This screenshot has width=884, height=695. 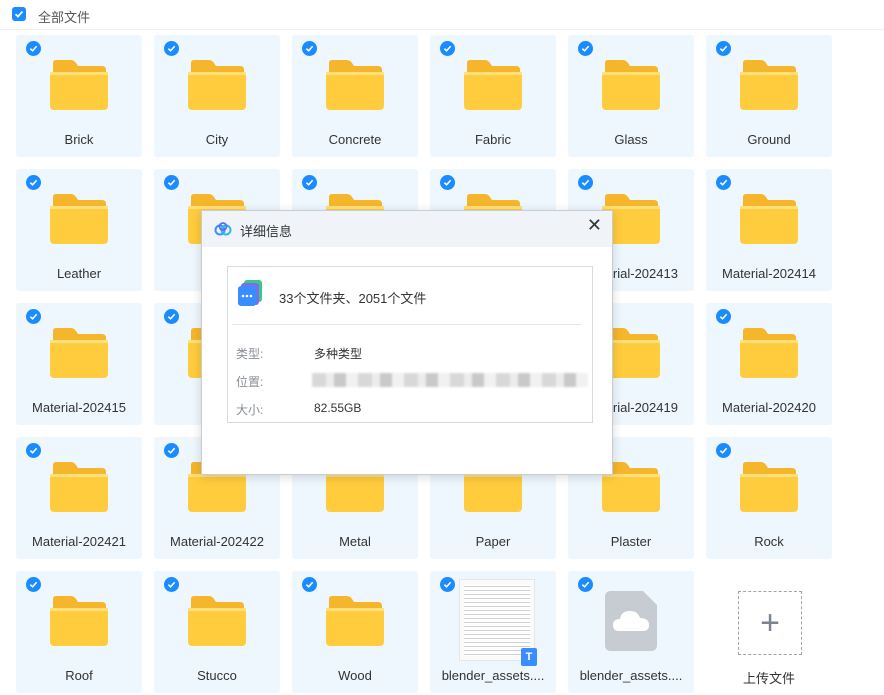 I want to click on close-icon: ✕, so click(x=594, y=225).